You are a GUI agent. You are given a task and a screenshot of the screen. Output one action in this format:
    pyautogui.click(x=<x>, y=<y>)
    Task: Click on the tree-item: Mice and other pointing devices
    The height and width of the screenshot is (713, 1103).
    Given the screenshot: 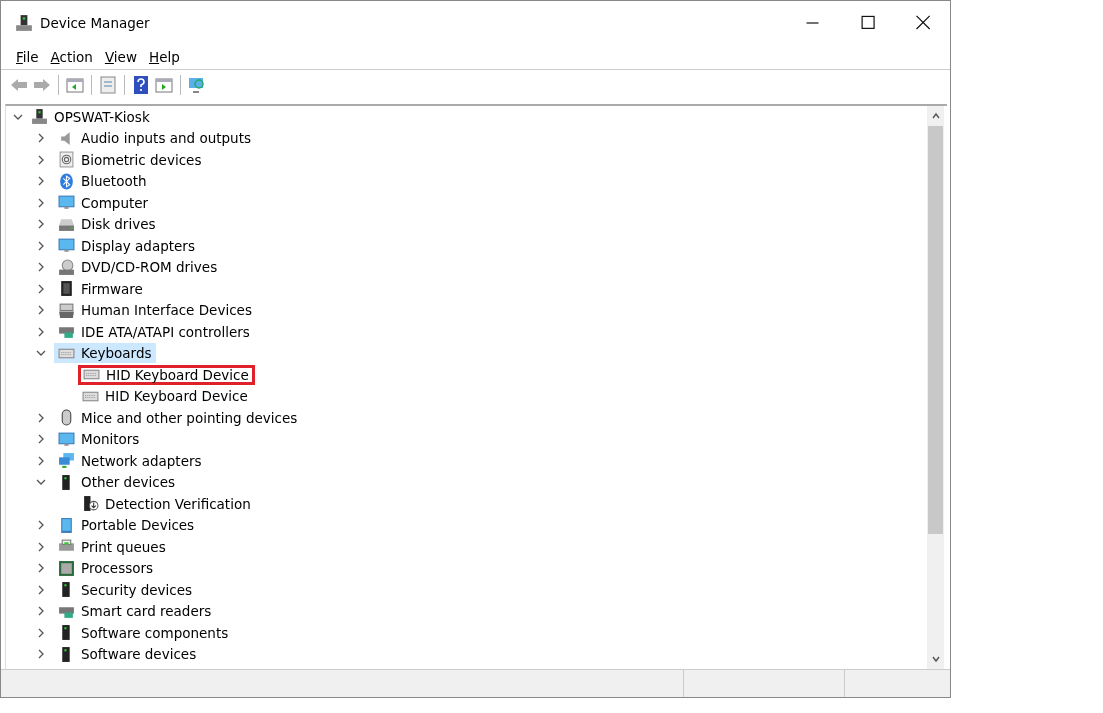 What is the action you would take?
    pyautogui.click(x=178, y=417)
    